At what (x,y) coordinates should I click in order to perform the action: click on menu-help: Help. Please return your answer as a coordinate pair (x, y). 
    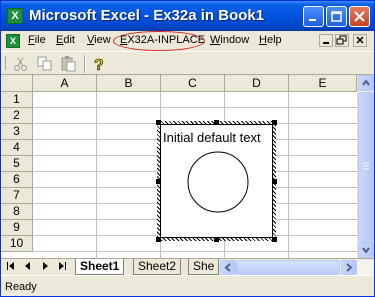
    Looking at the image, I should click on (270, 40).